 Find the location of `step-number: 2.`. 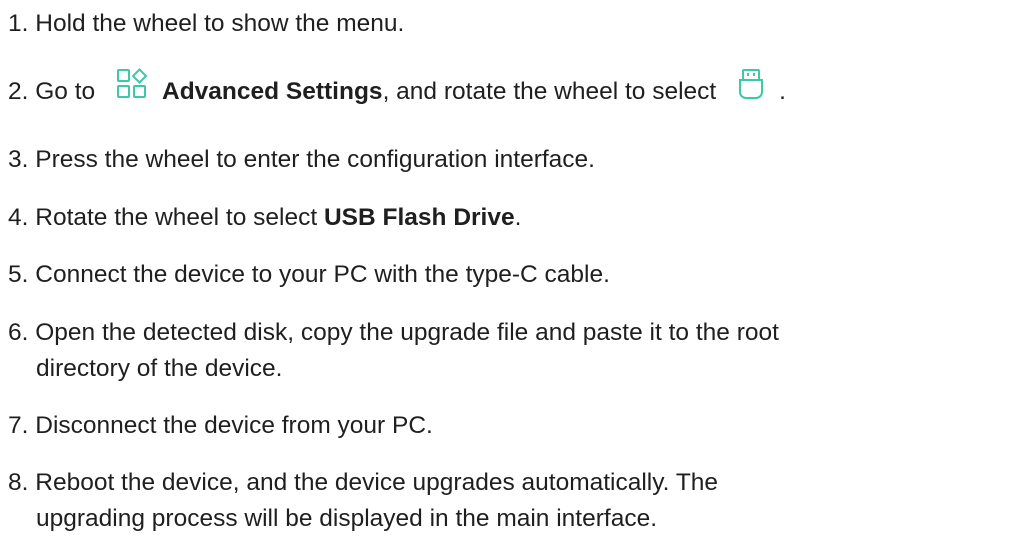

step-number: 2. is located at coordinates (18, 91).